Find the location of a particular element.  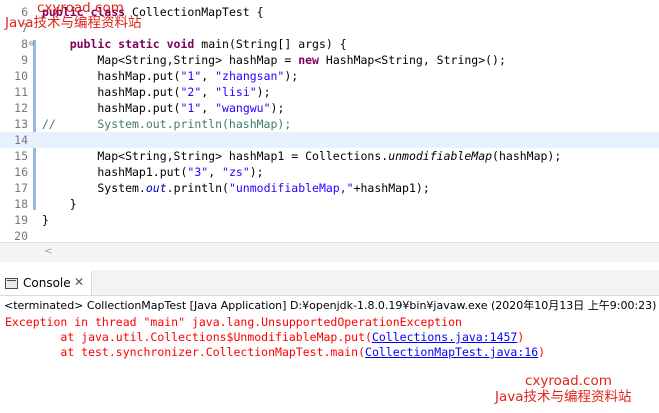

code-text: hashMap1.put("3", "zs"); is located at coordinates (153, 172).